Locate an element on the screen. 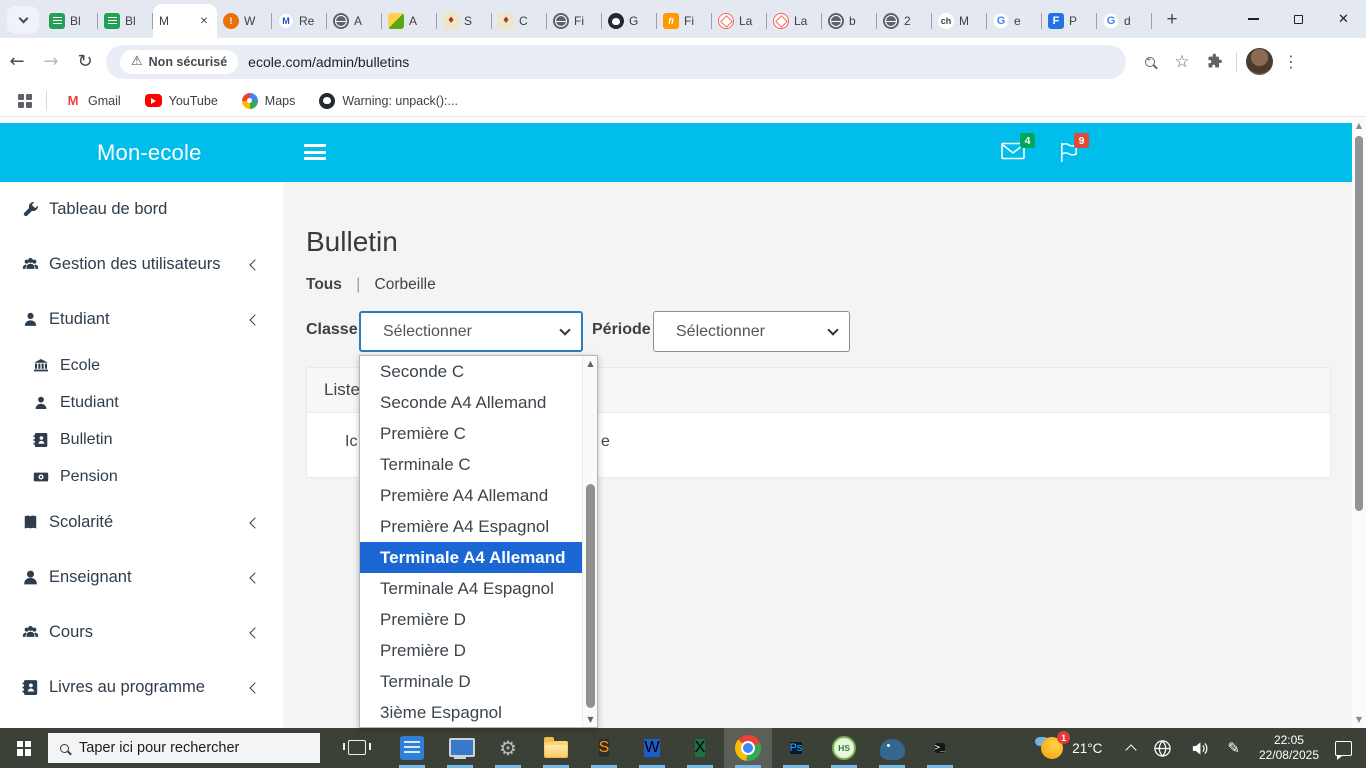  bookmark-item: YouTube is located at coordinates (181, 101).